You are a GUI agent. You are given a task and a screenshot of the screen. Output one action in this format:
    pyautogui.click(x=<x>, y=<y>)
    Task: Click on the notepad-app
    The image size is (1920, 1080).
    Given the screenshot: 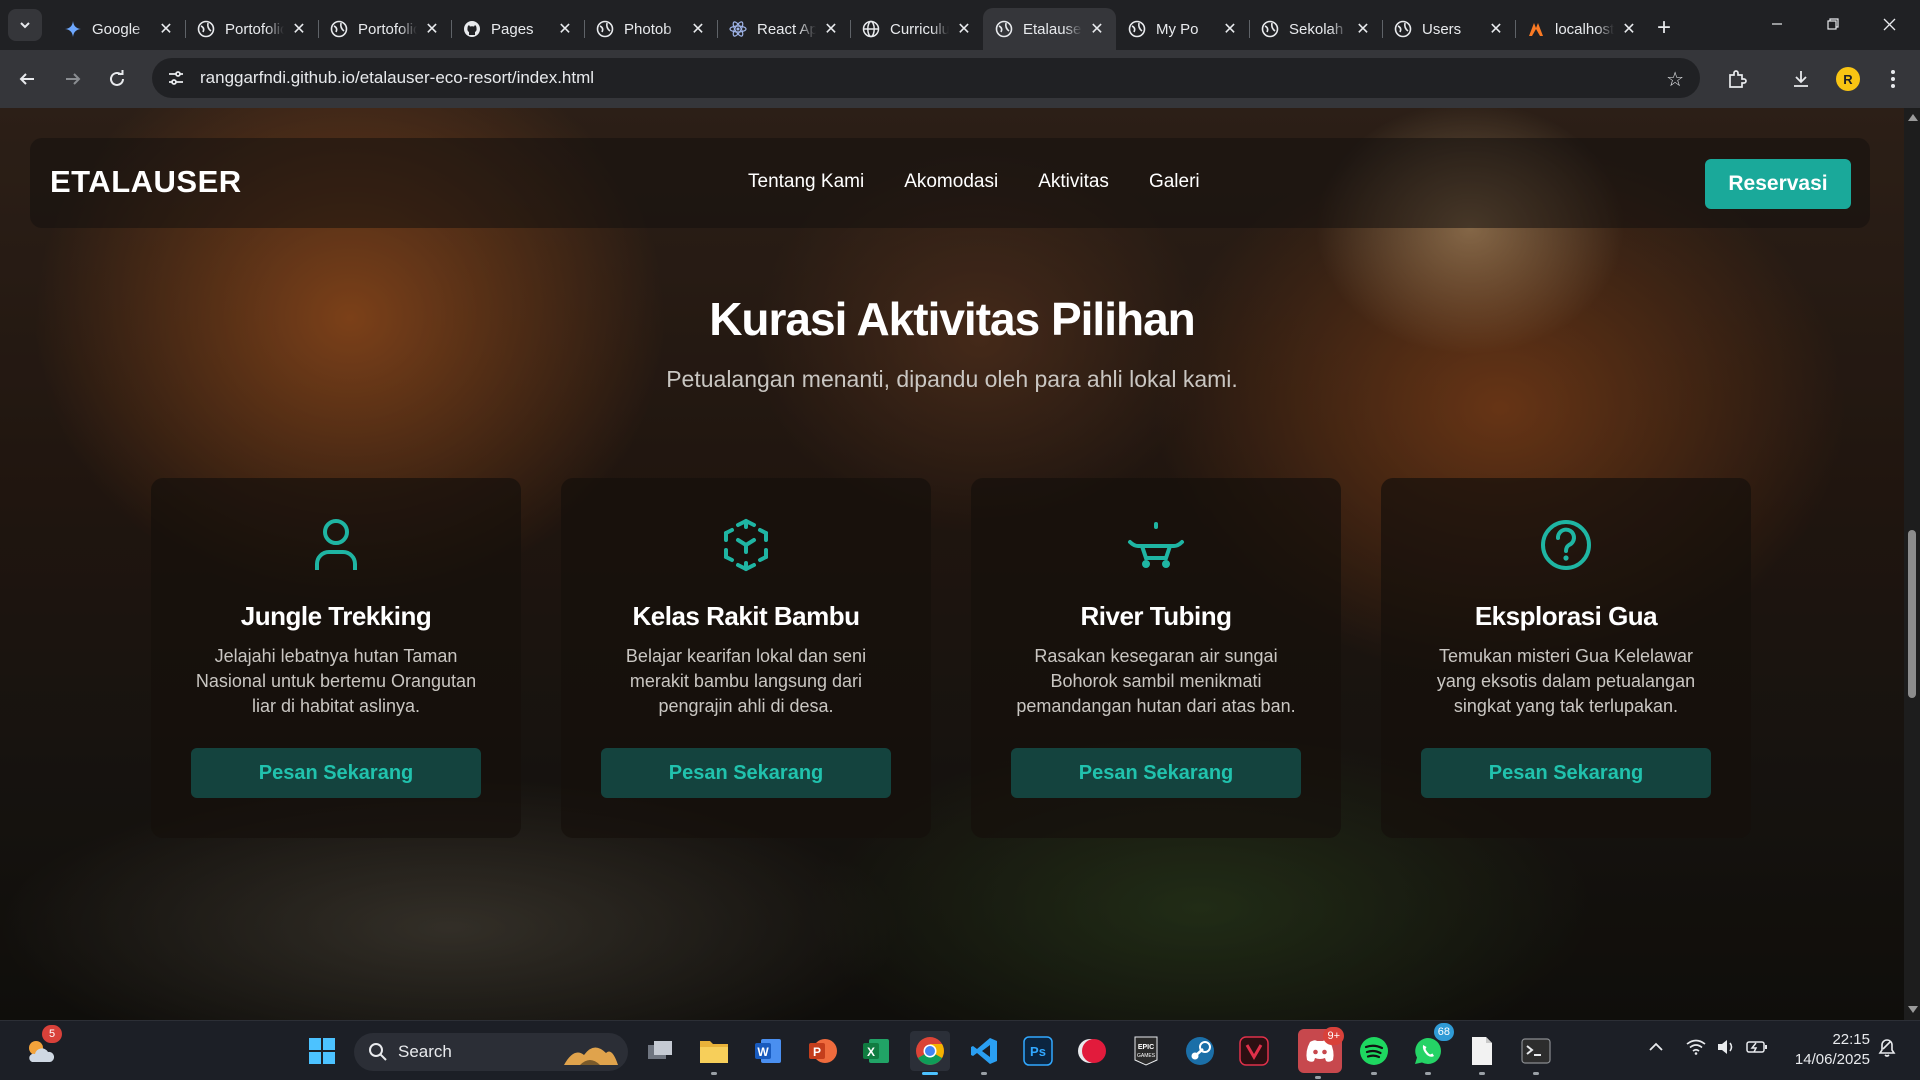 What is the action you would take?
    pyautogui.click(x=1482, y=1053)
    